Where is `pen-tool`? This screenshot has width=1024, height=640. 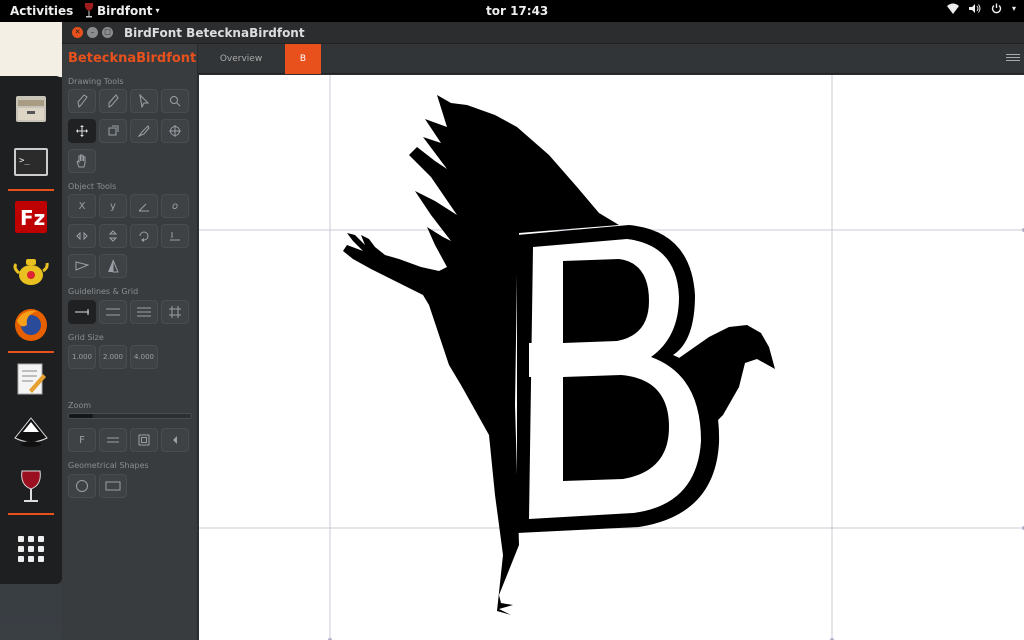
pen-tool is located at coordinates (82, 101).